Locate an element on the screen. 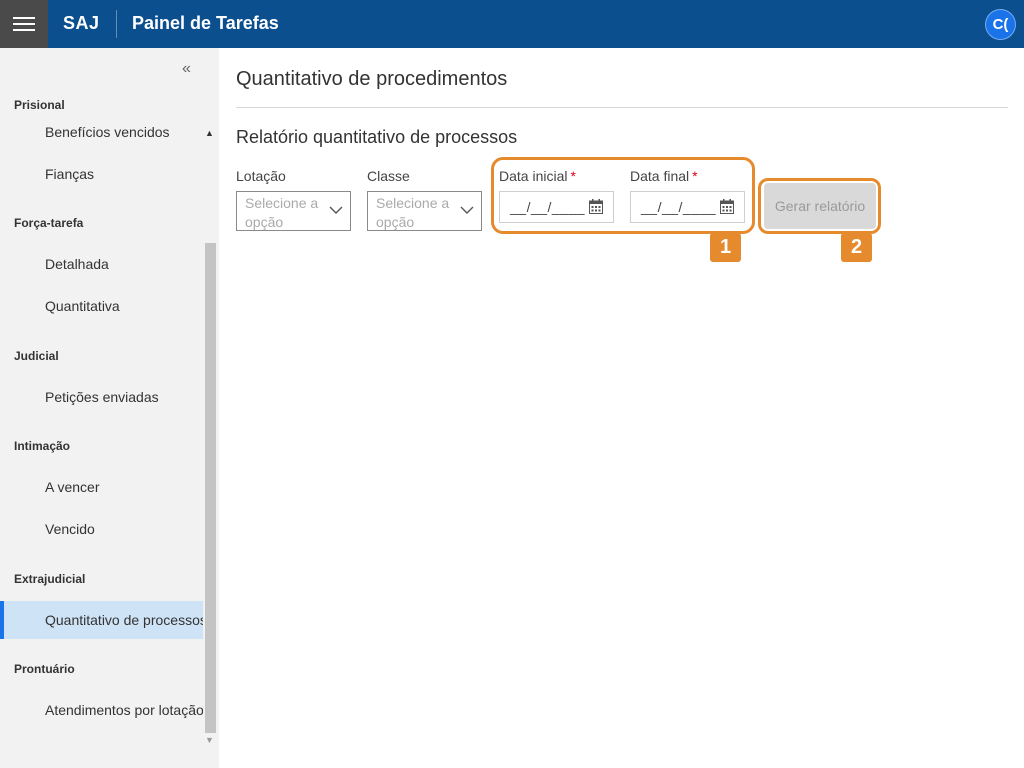  lotacao-select: Selecione a opção is located at coordinates (293, 211).